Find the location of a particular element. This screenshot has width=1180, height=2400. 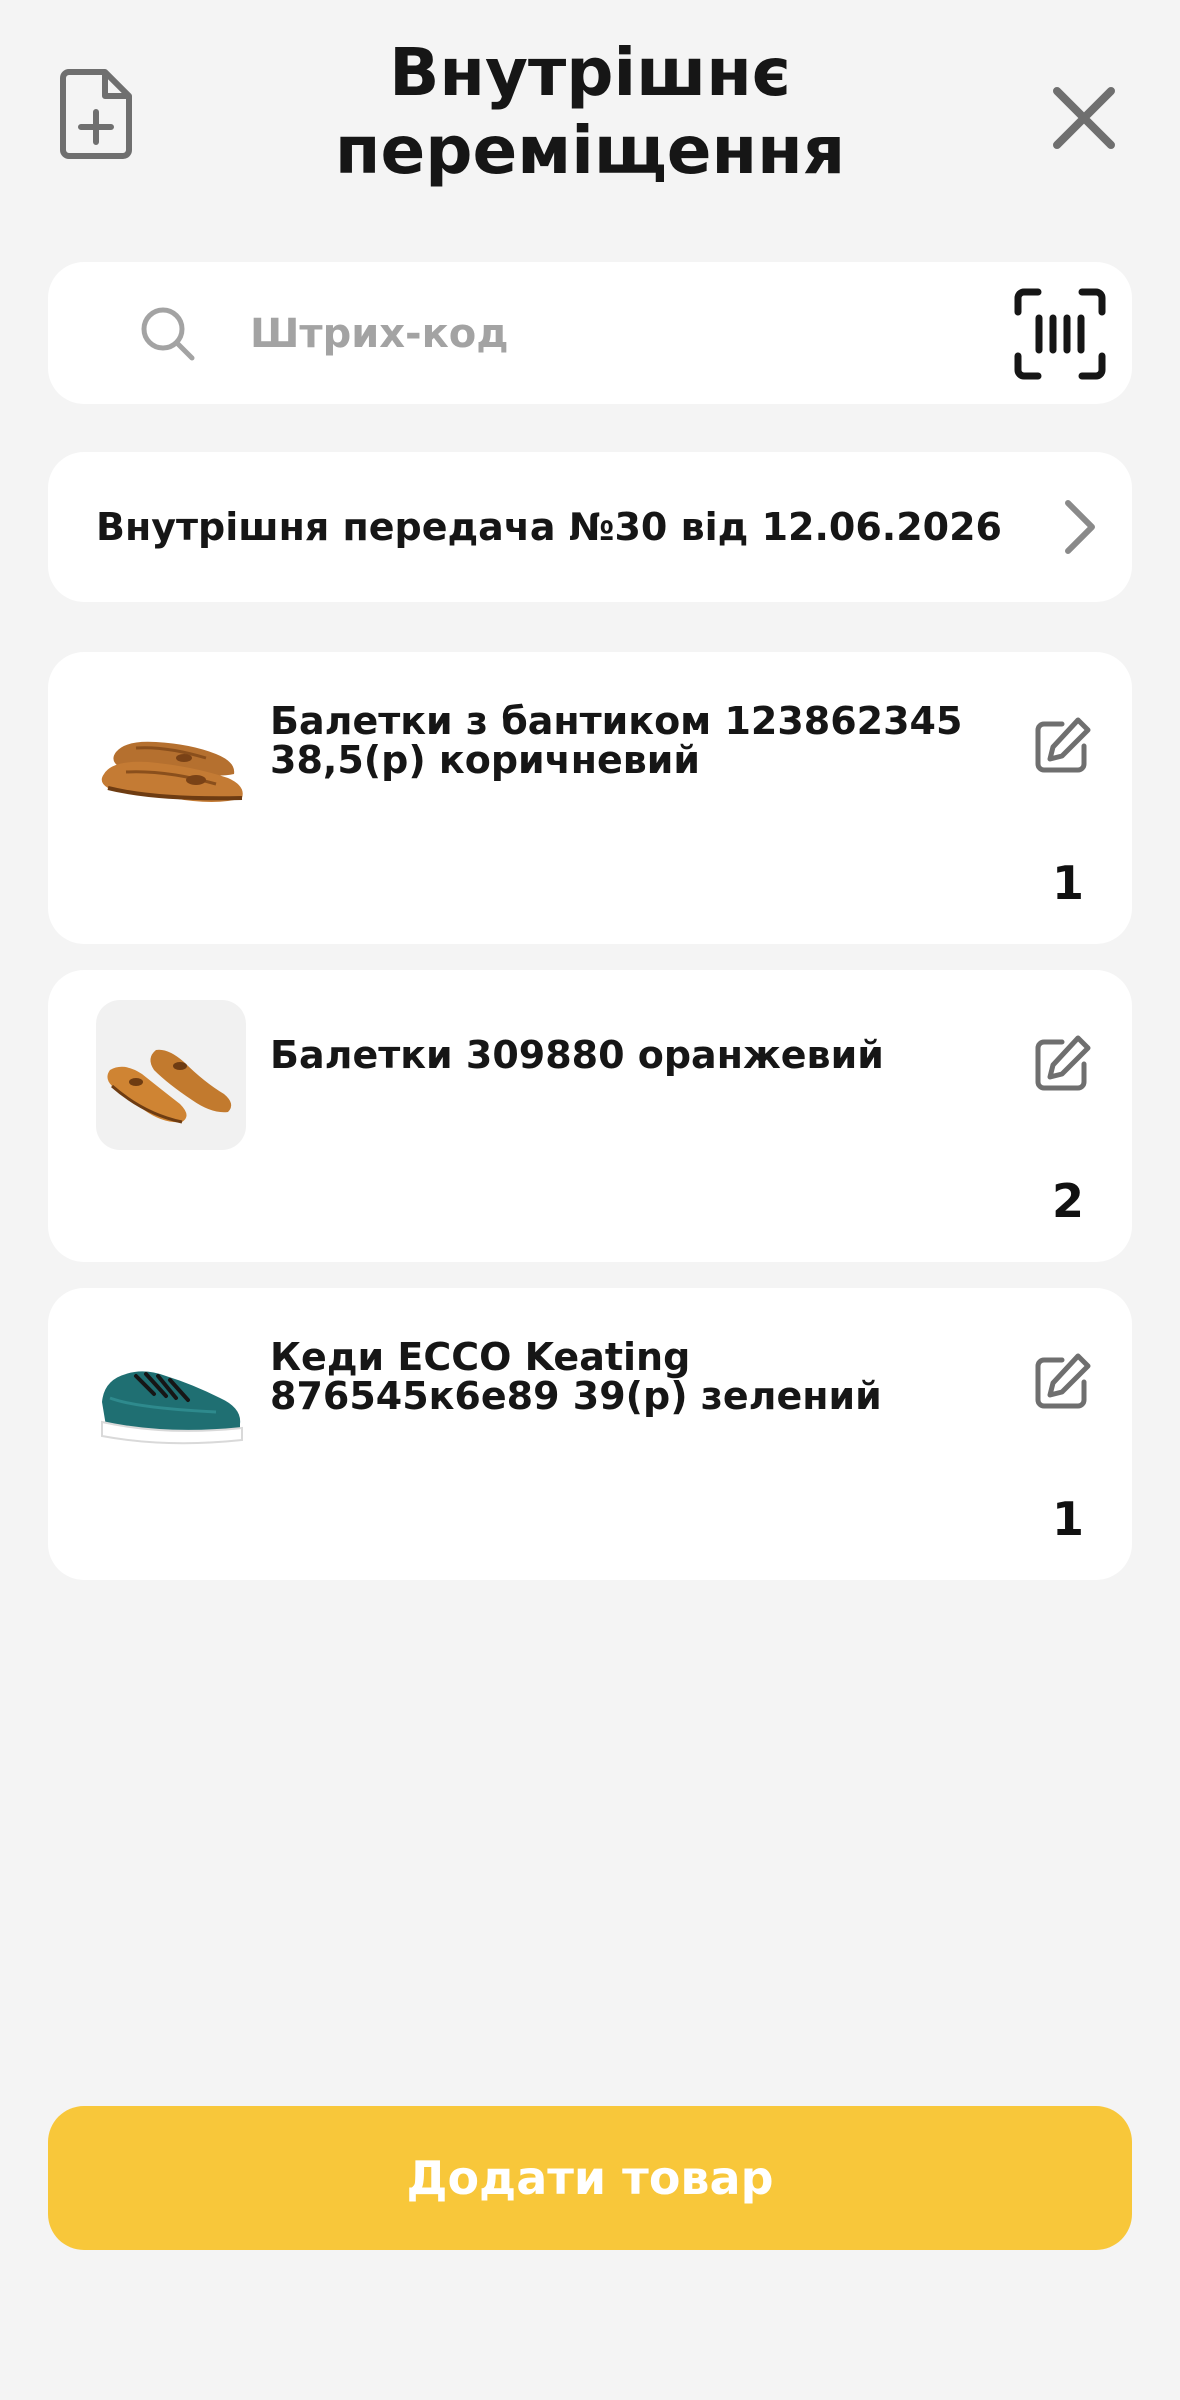

product-quantity: 2 is located at coordinates (1067, 1201).